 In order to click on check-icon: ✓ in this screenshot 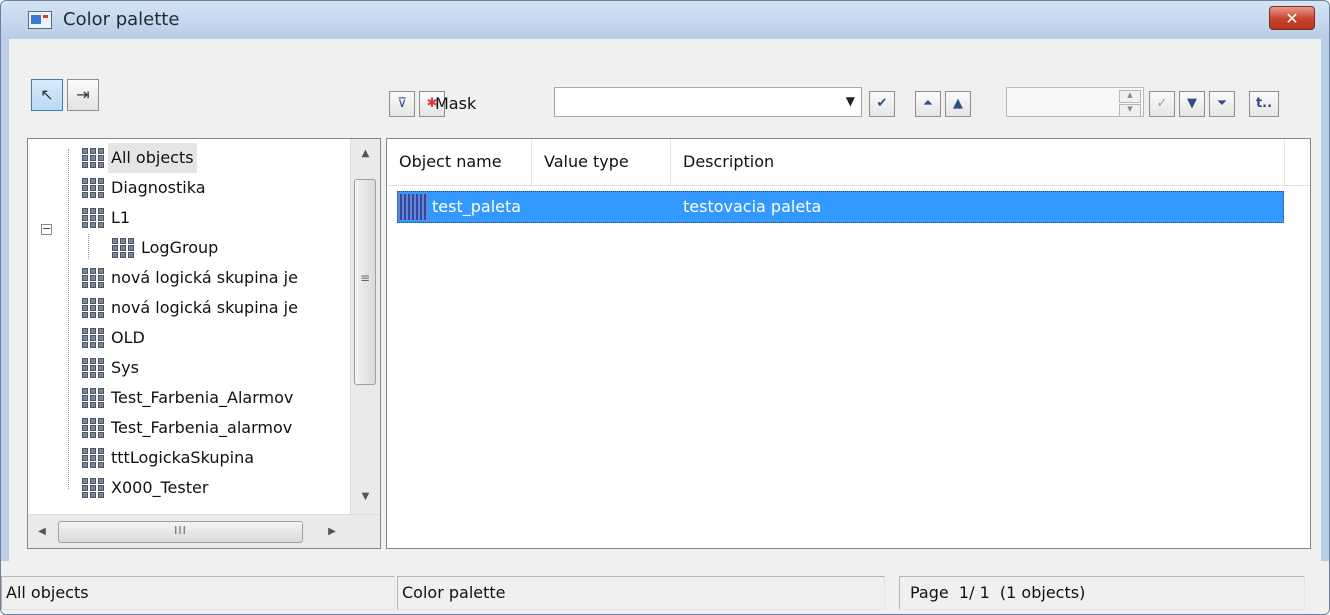, I will do `click(1162, 103)`.